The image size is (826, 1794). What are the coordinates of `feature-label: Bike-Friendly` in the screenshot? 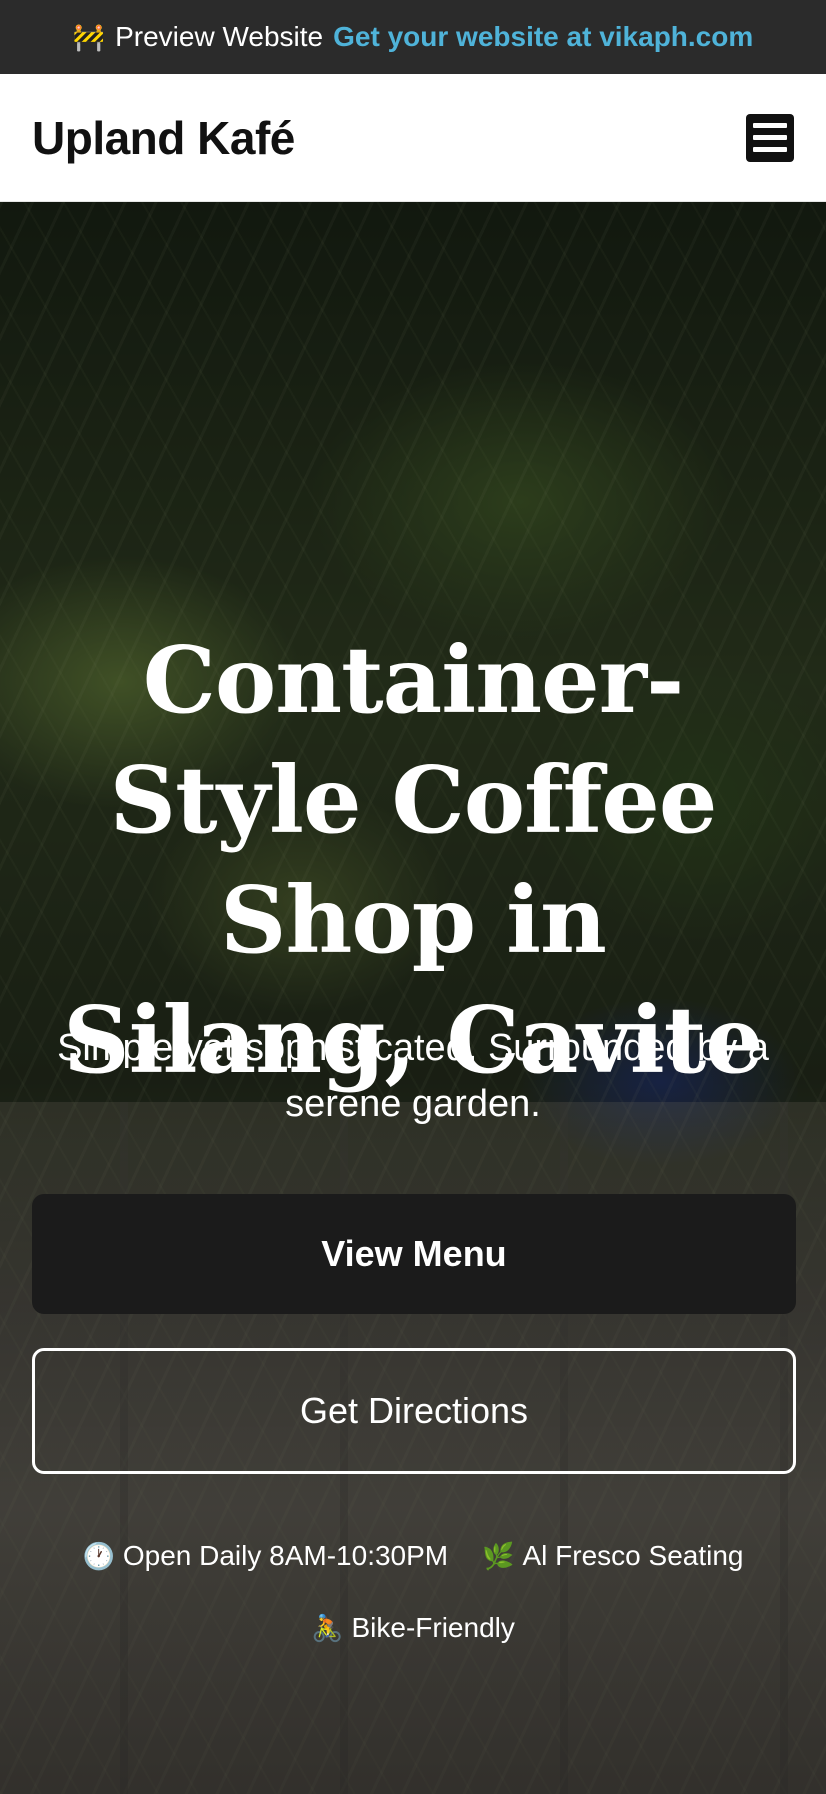 It's located at (433, 1627).